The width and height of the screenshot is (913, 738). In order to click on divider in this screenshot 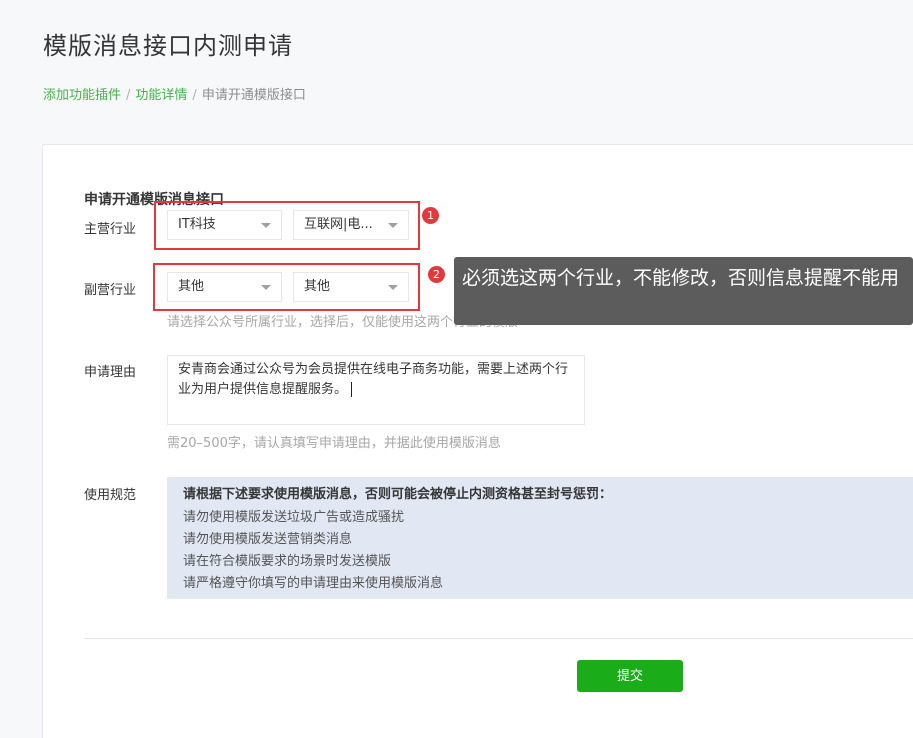, I will do `click(498, 638)`.